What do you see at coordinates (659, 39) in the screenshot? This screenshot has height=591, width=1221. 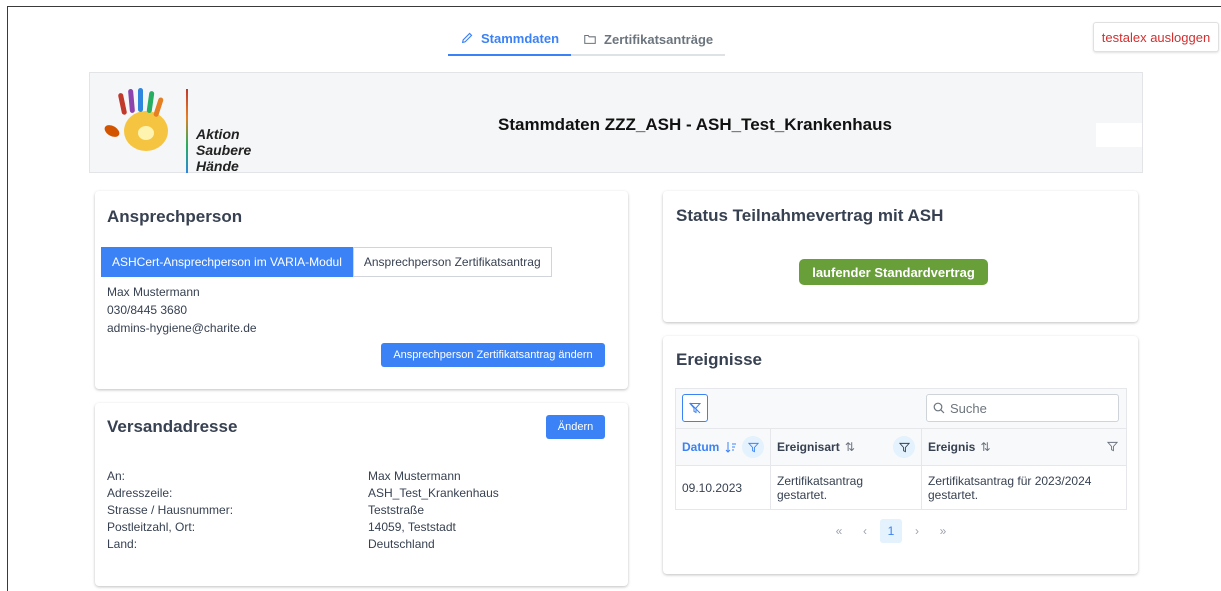 I see `tab-label: Zertifikatsanträge` at bounding box center [659, 39].